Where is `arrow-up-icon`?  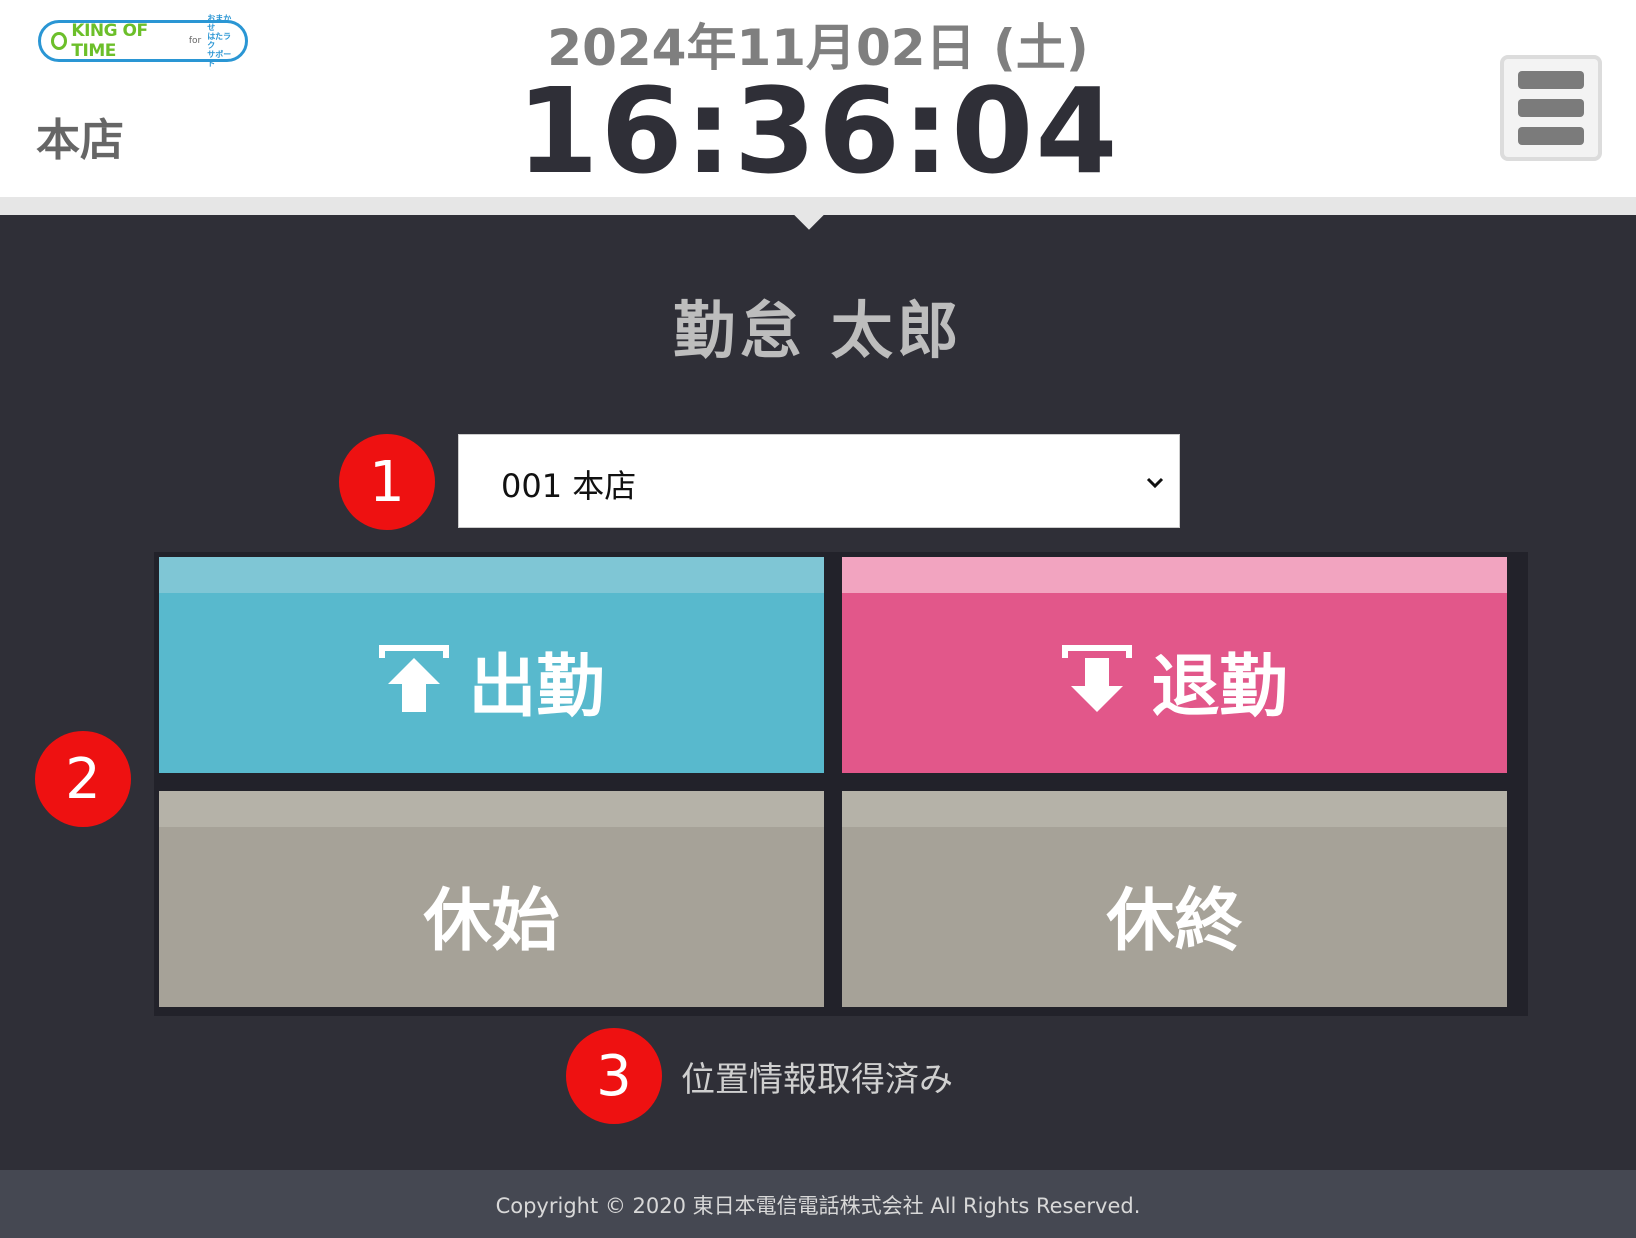 arrow-up-icon is located at coordinates (414, 678).